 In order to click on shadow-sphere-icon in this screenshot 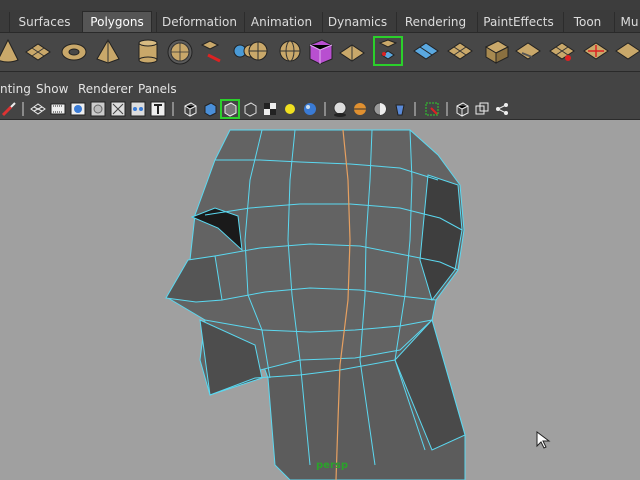, I will do `click(340, 109)`.